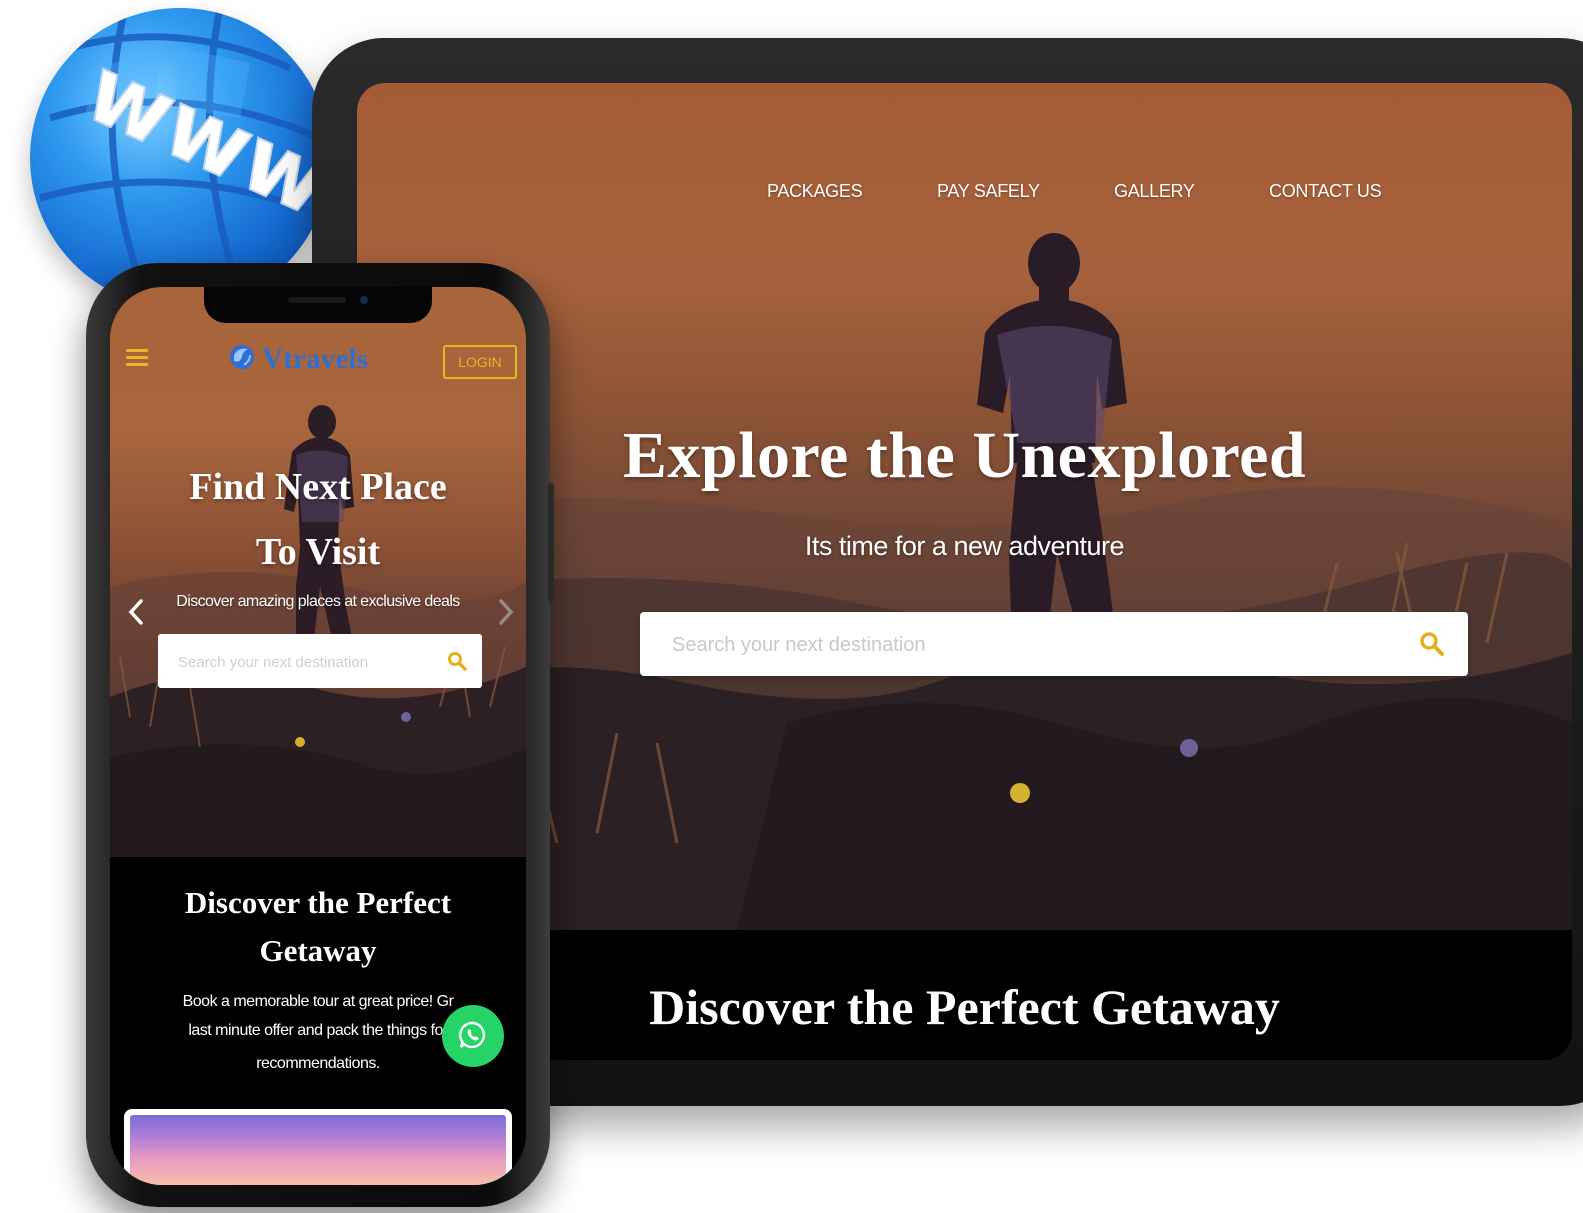 This screenshot has width=1583, height=1213. Describe the element at coordinates (318, 520) in the screenshot. I see `mobile-hero-title: Find Next Place To Visit` at that location.